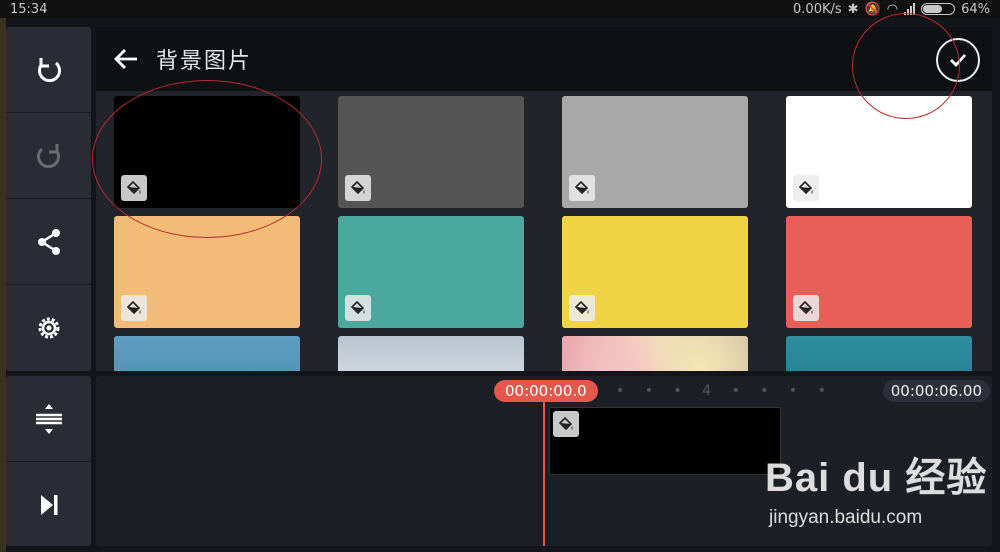 Image resolution: width=1000 pixels, height=552 pixels. I want to click on skip-to-end-button, so click(48, 505).